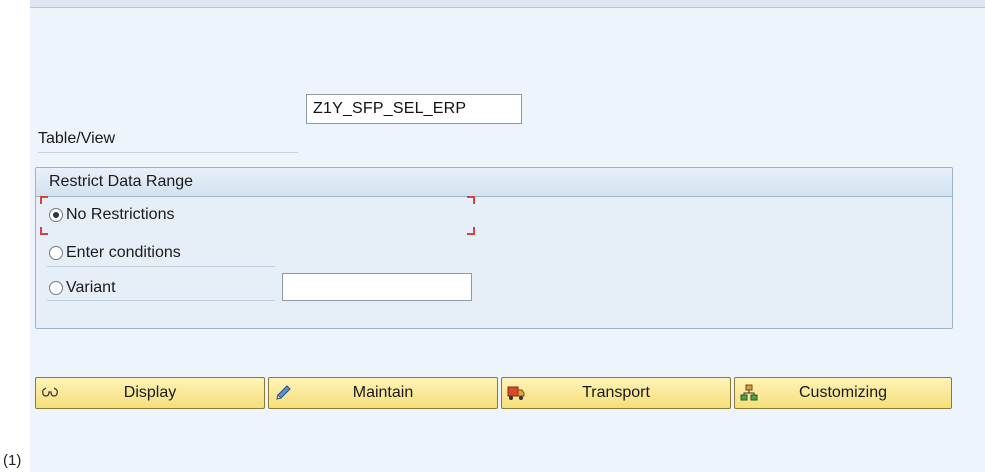  What do you see at coordinates (283, 393) in the screenshot?
I see `pencil-icon` at bounding box center [283, 393].